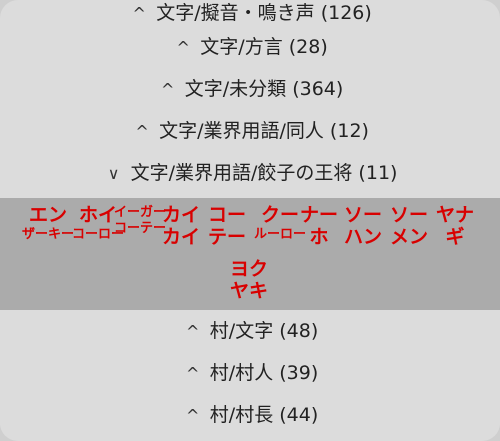 The width and height of the screenshot is (500, 441). Describe the element at coordinates (280, 224) in the screenshot. I see `entry-item: クー ルーロー` at that location.